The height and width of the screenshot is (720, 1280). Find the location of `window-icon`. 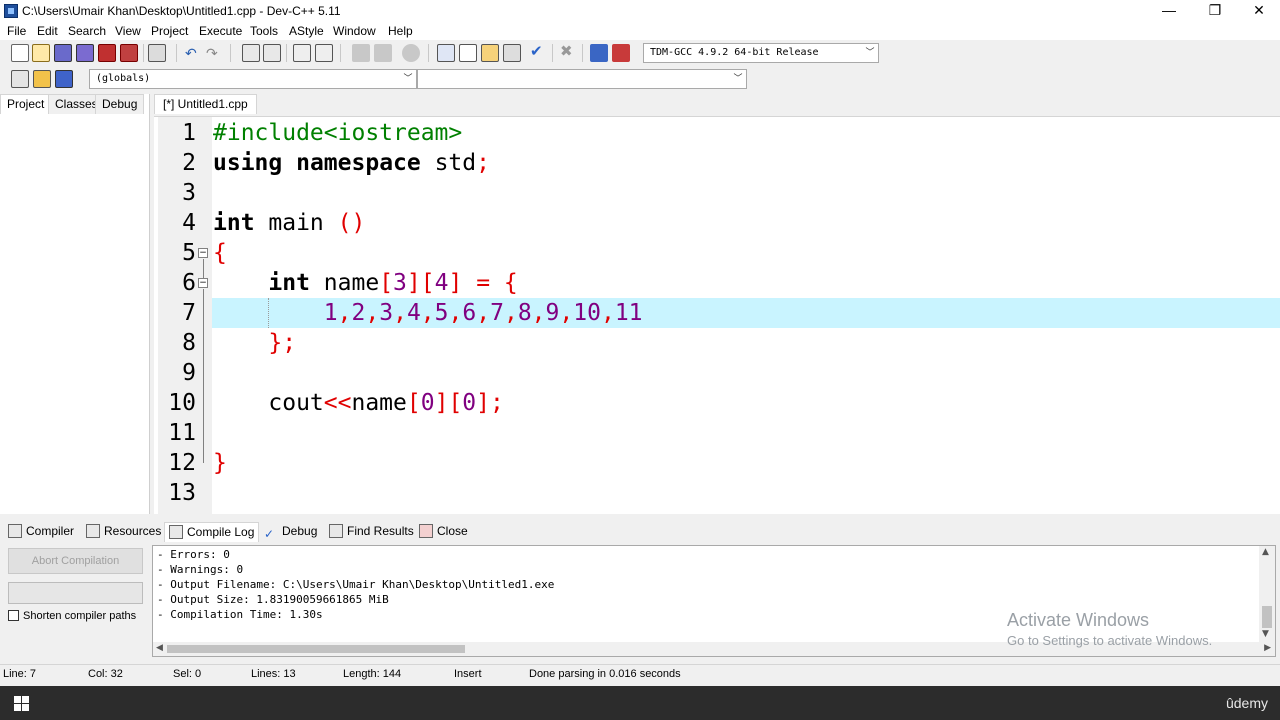

window-icon is located at coordinates (468, 53).